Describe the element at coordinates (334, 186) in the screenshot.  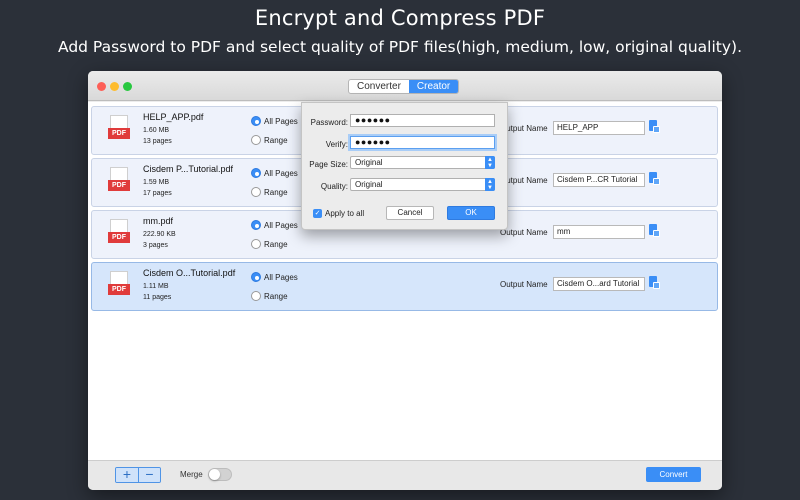
I see `quality-label: Quality:` at that location.